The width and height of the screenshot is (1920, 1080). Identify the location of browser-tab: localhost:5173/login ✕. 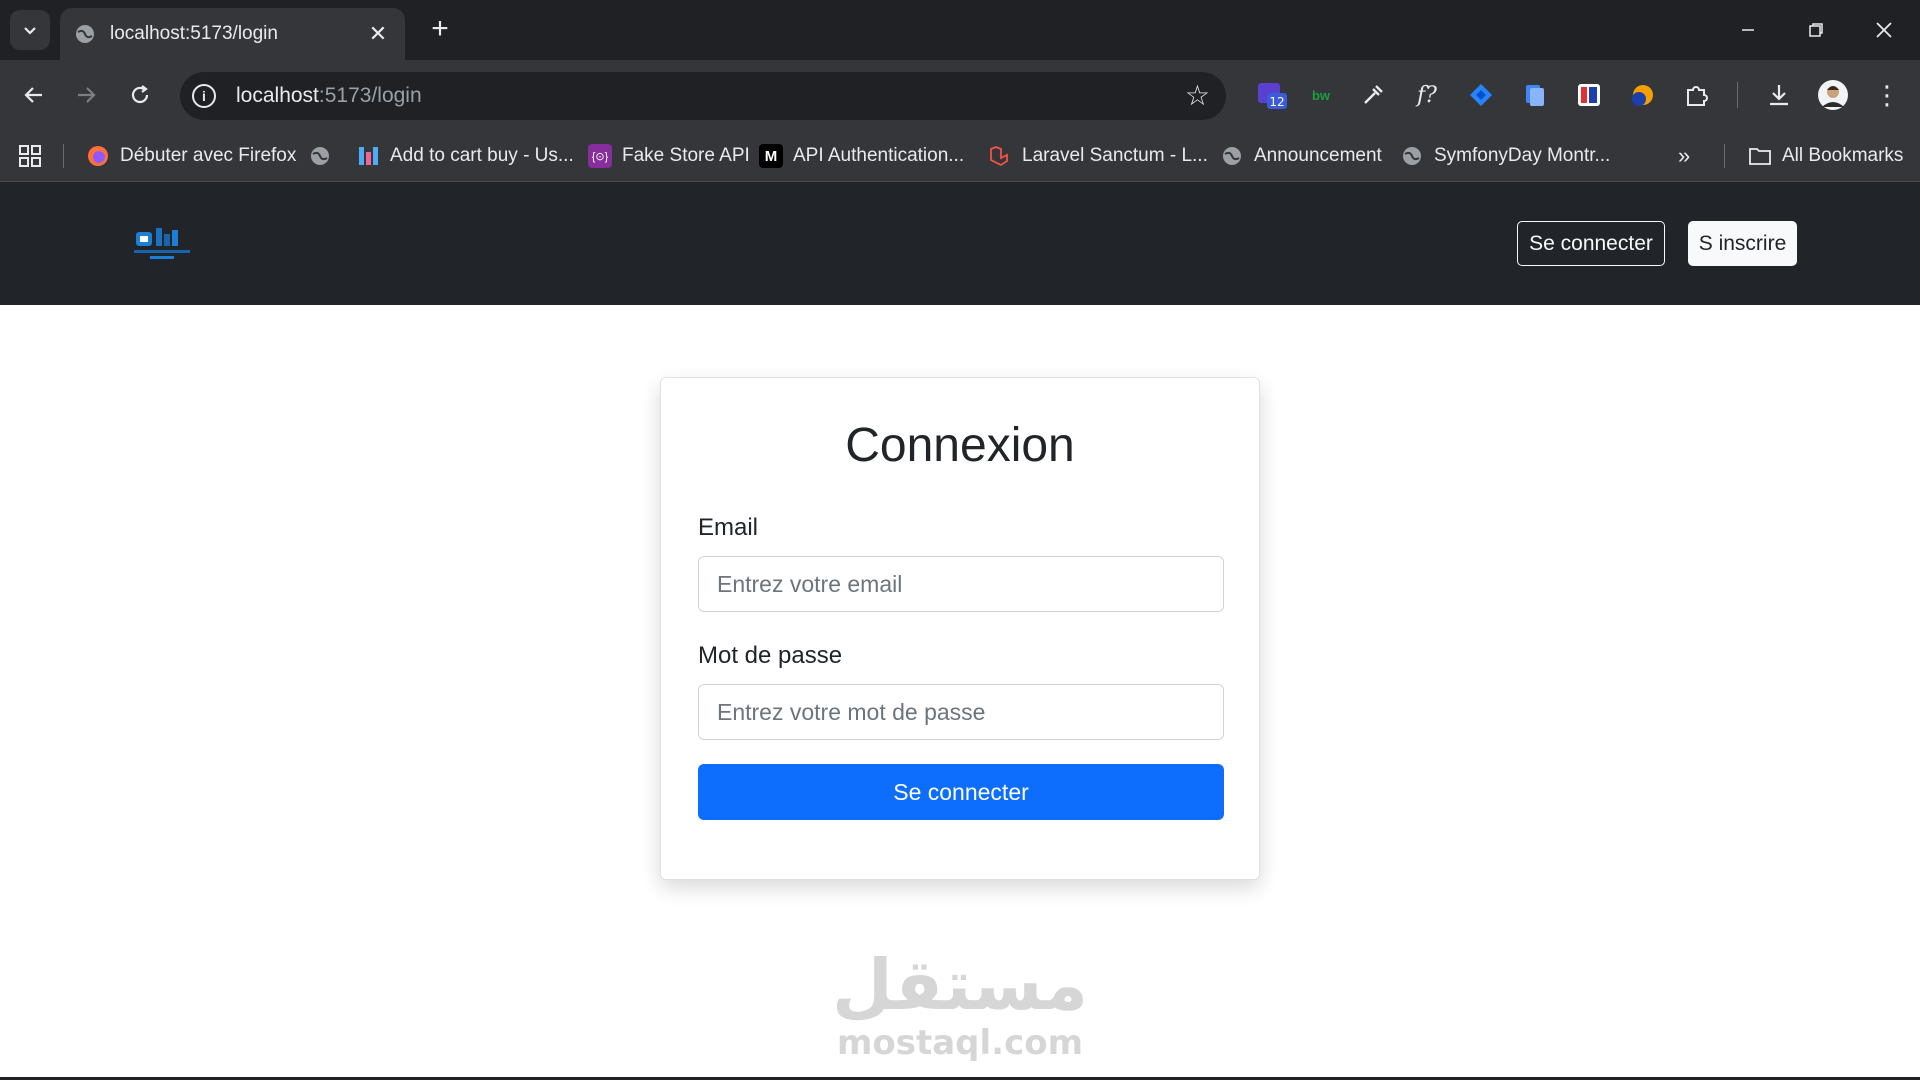
(232, 34).